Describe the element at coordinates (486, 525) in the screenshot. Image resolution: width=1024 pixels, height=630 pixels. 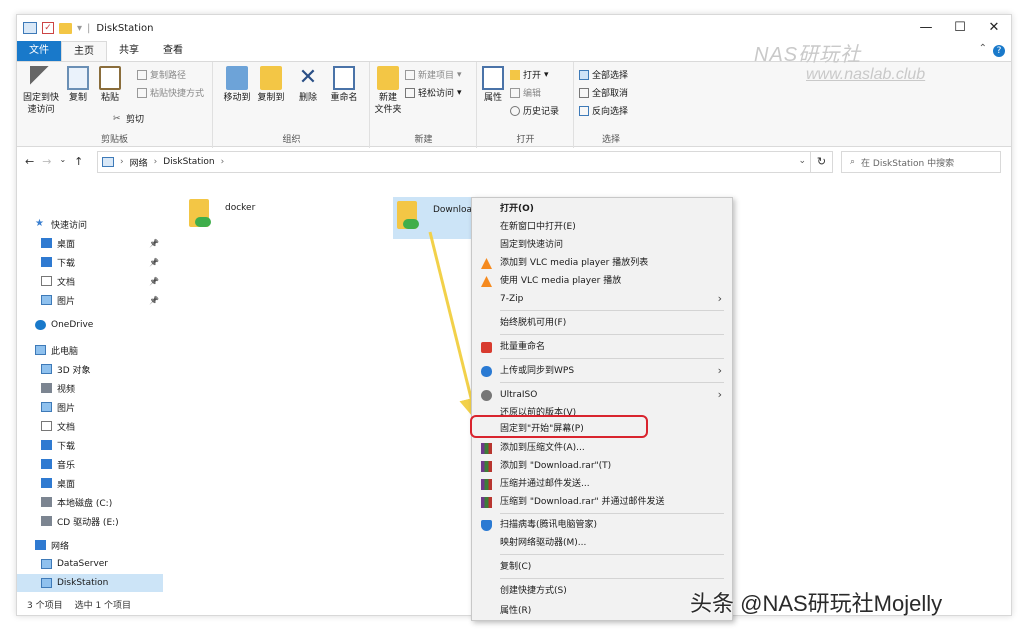
I see `shield-icon` at that location.